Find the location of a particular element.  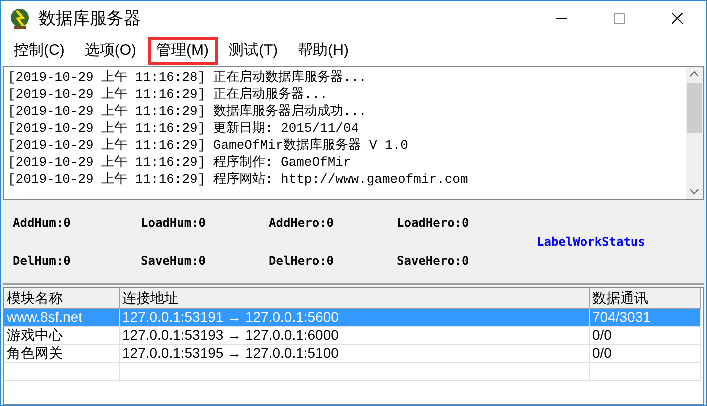

table-cell: 127.0.0.1:53191 → 127.0.0.1:5600 is located at coordinates (230, 317).